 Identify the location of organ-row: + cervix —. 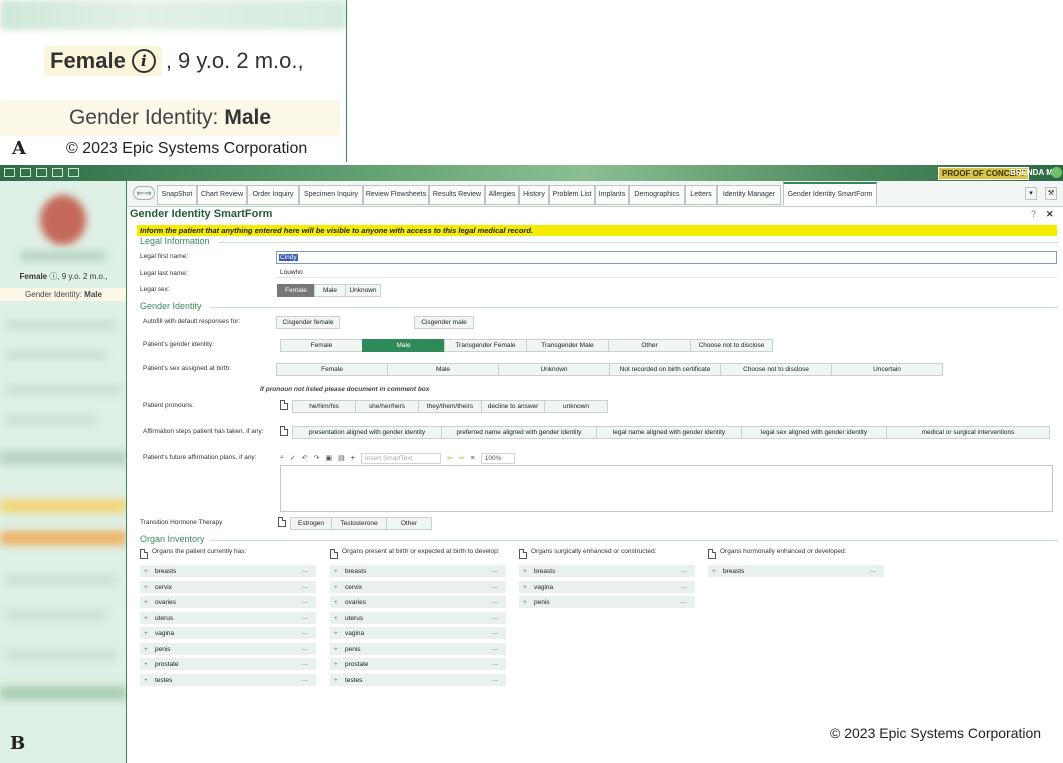
(228, 587).